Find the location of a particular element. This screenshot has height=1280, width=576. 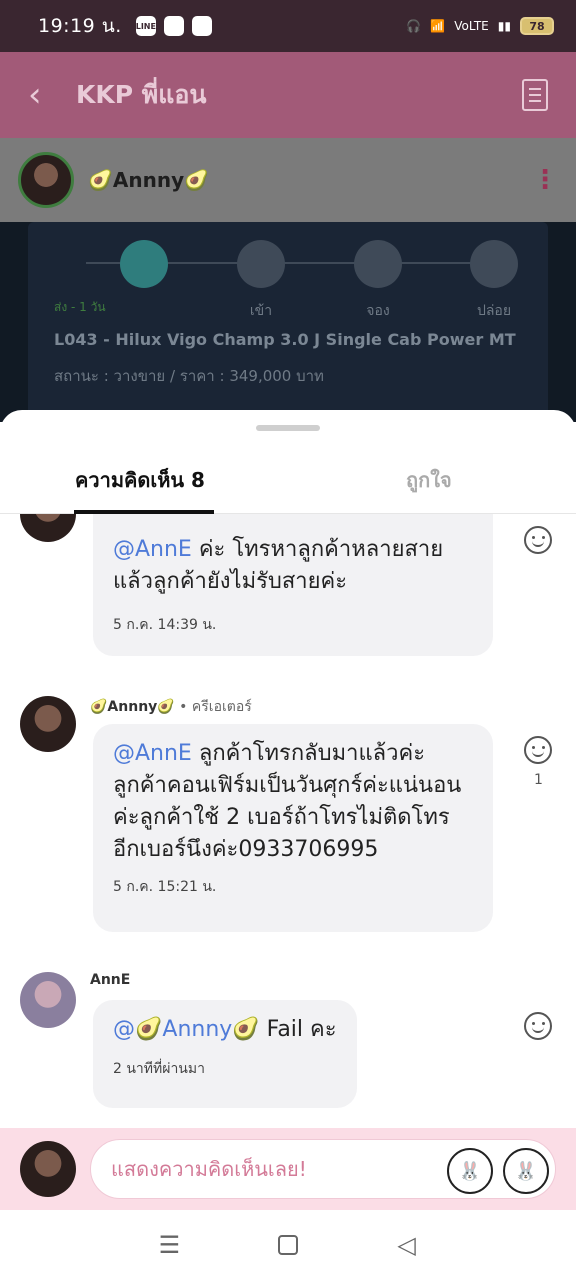

comment-timestamp: 2 นาทีที่ผ่านมา is located at coordinates (159, 1069).